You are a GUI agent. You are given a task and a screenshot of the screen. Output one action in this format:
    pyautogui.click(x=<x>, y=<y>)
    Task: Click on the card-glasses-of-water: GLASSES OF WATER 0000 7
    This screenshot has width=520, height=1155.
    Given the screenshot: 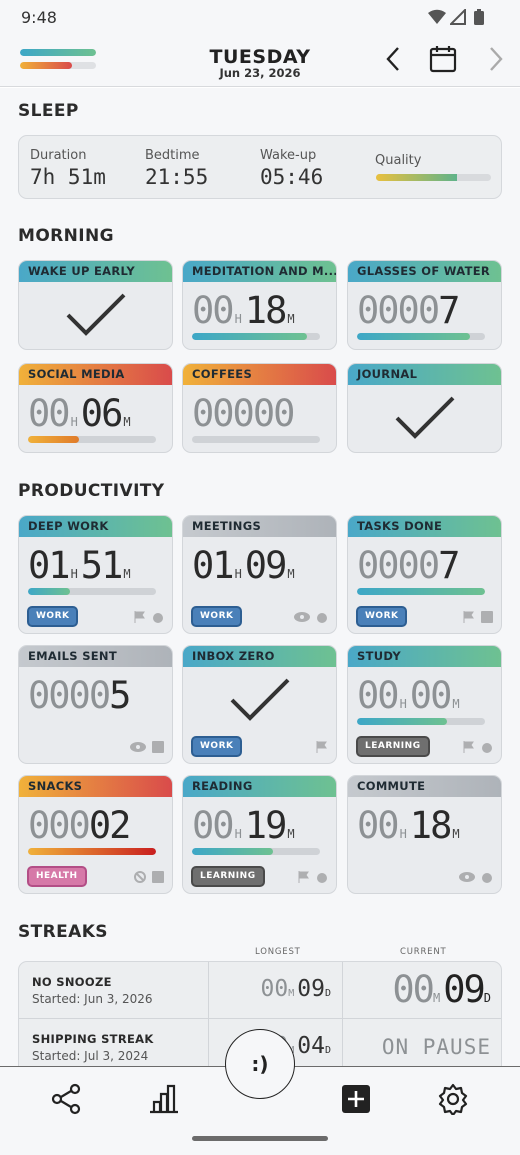 What is the action you would take?
    pyautogui.click(x=424, y=305)
    